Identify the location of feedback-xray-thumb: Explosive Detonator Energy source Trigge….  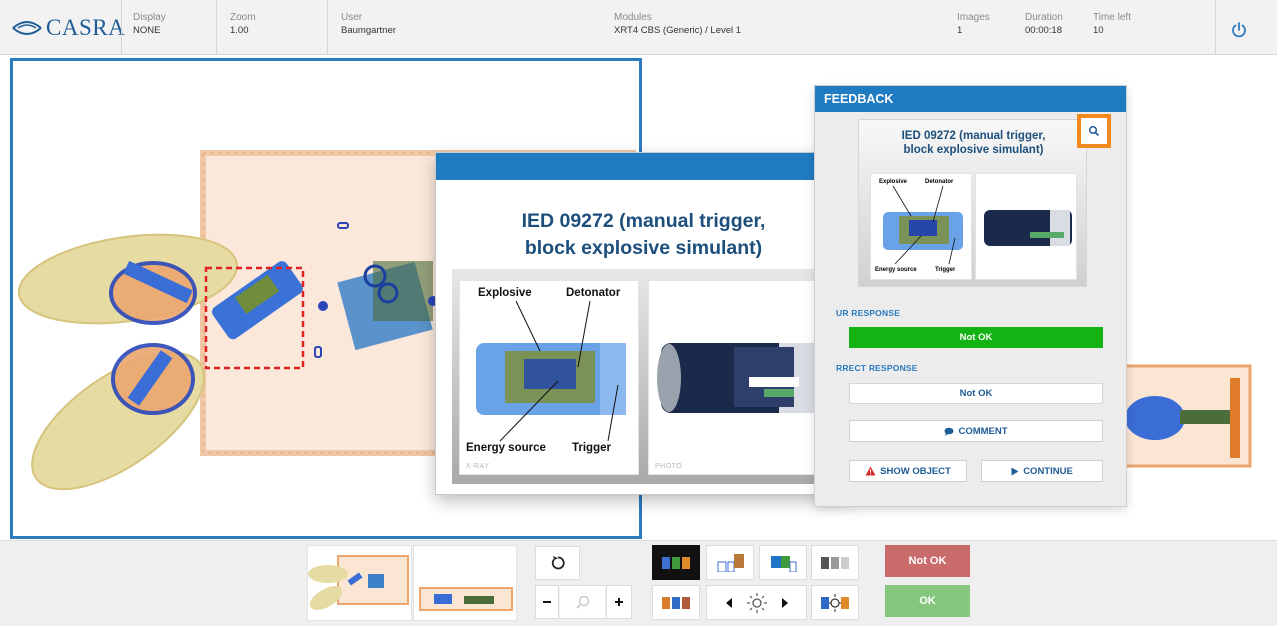
(921, 226).